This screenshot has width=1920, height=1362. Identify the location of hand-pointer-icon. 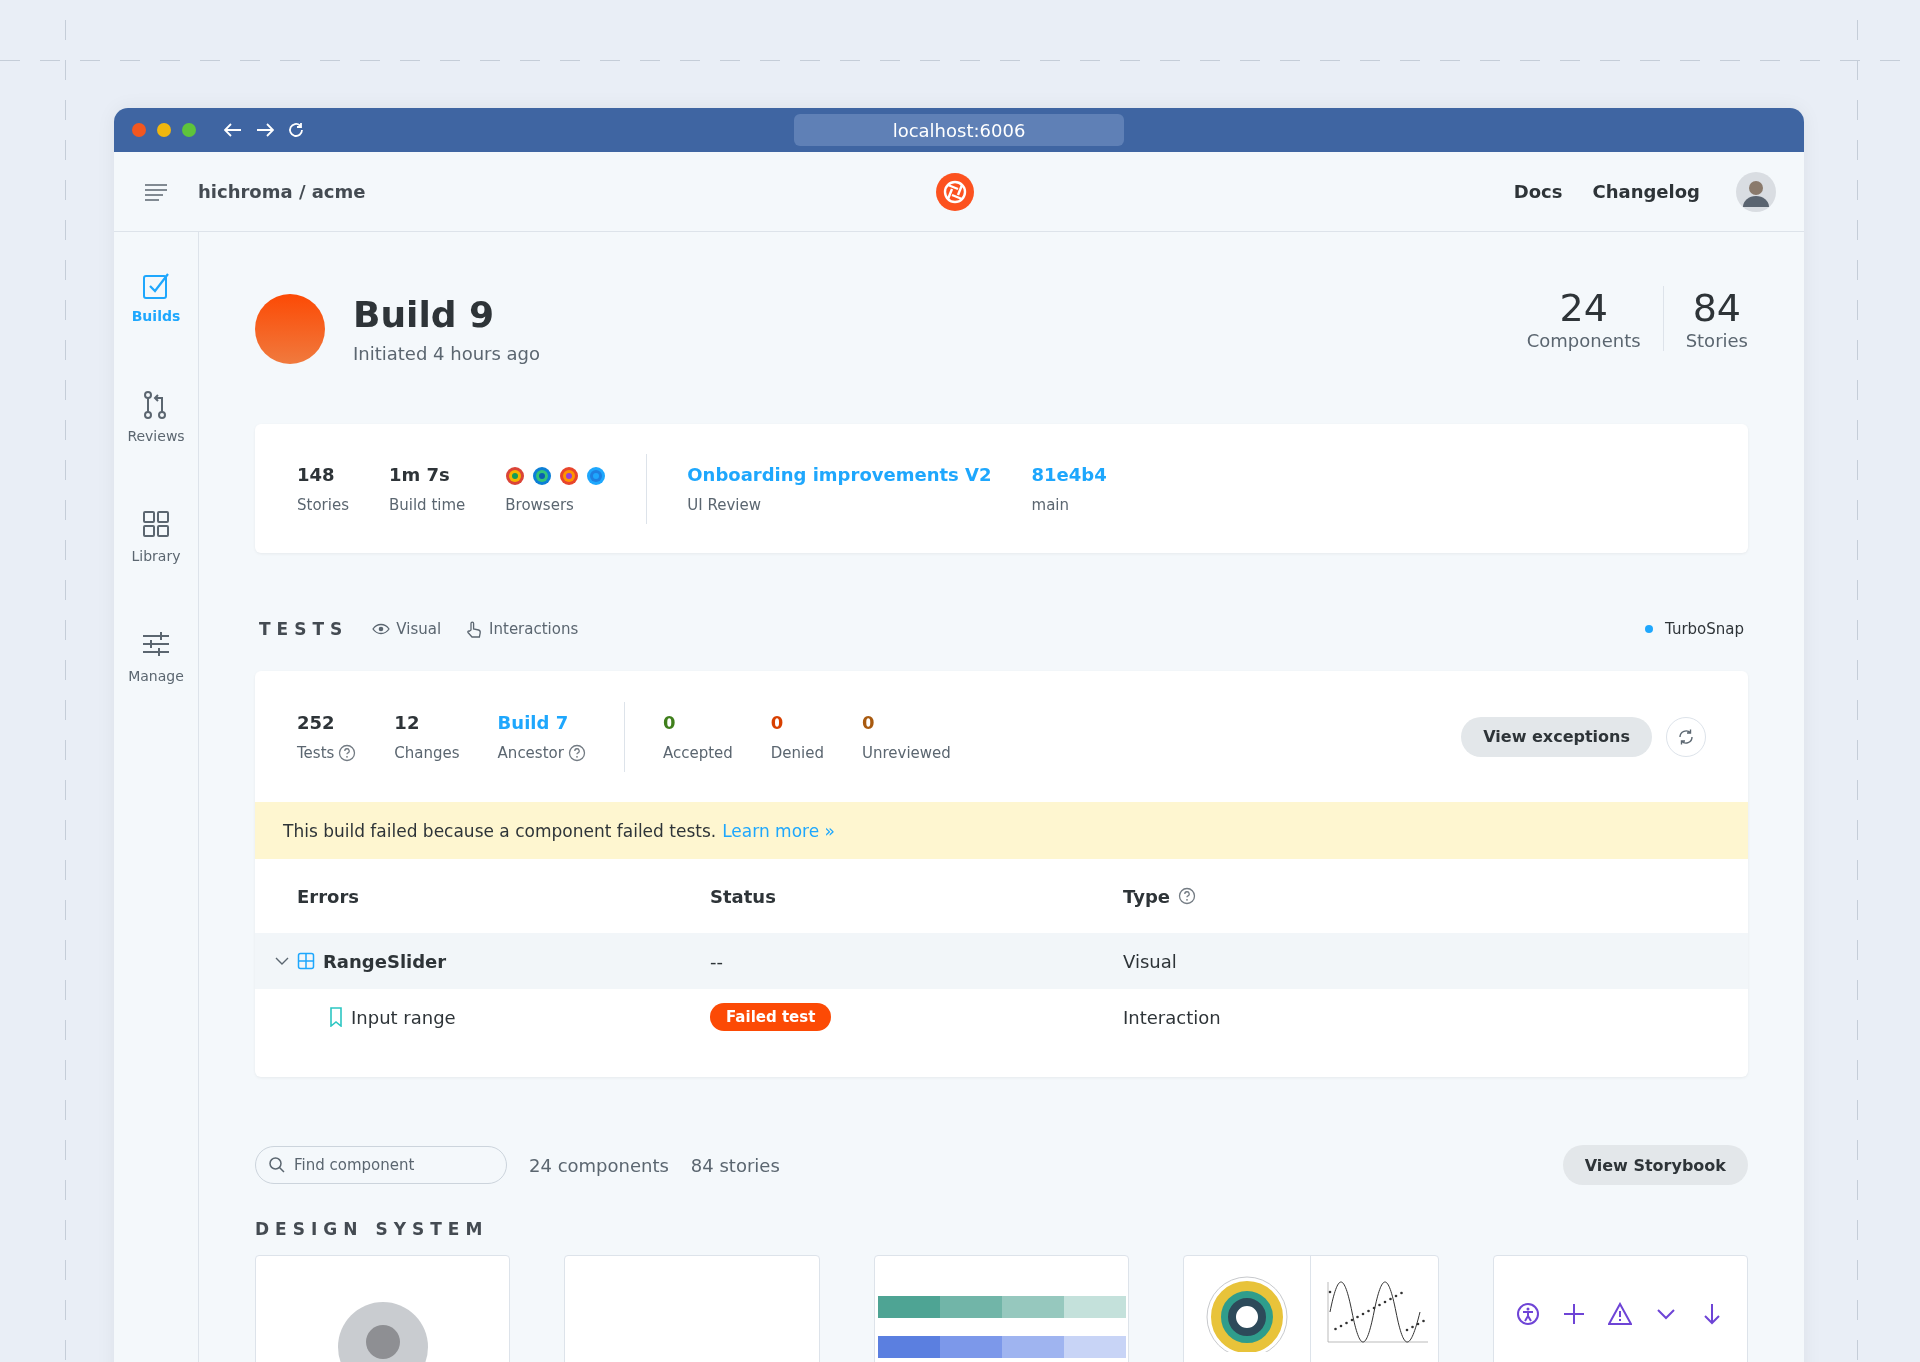
(474, 629).